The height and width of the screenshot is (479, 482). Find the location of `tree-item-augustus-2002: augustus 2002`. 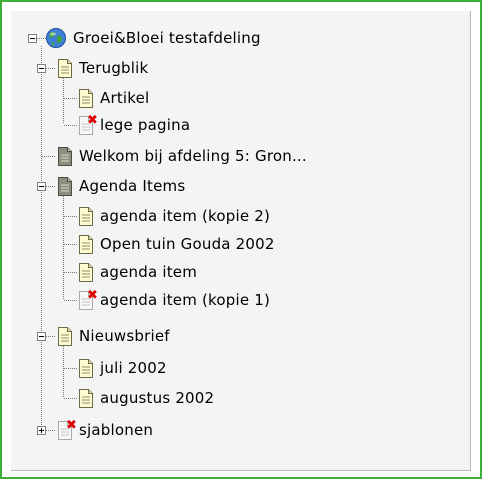

tree-item-augustus-2002: augustus 2002 is located at coordinates (146, 398).